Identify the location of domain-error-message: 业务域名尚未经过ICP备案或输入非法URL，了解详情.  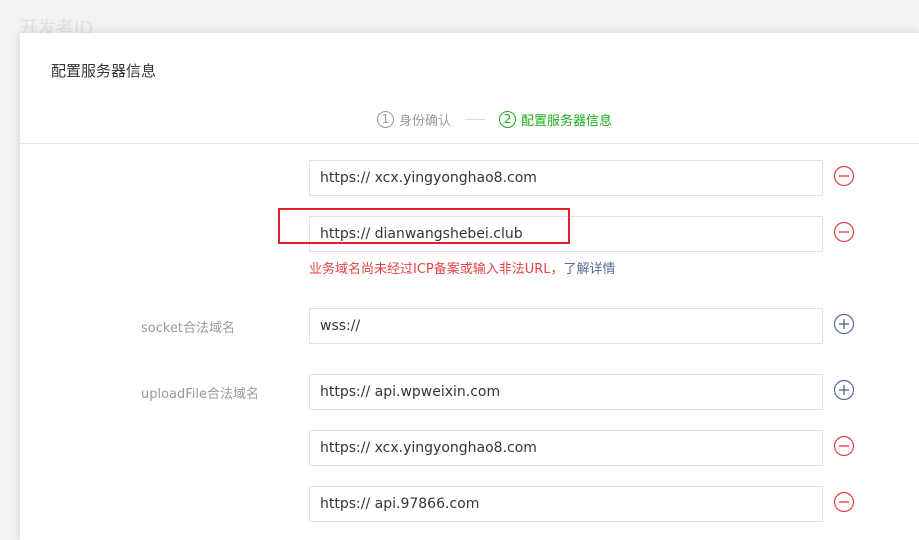
(462, 267).